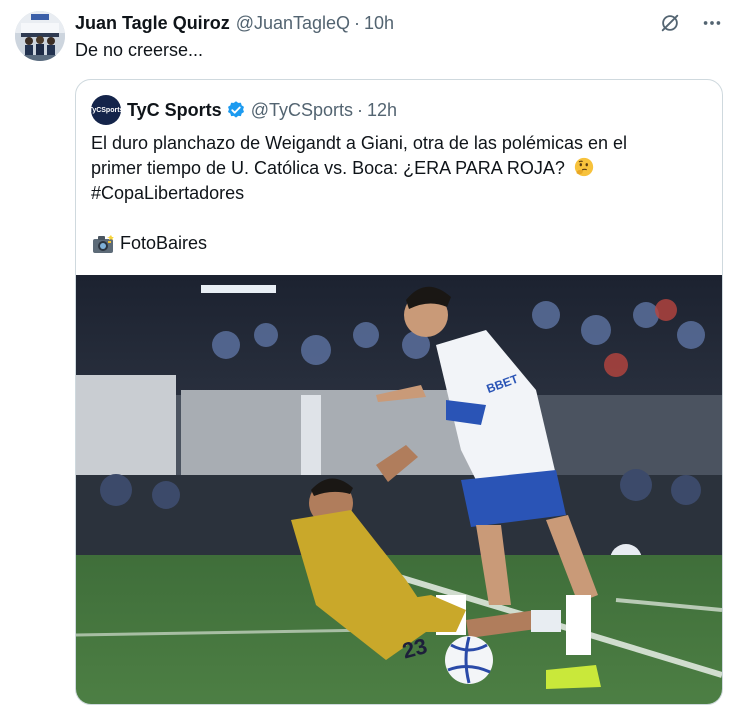  I want to click on thinking-face-emoji-icon, so click(584, 167).